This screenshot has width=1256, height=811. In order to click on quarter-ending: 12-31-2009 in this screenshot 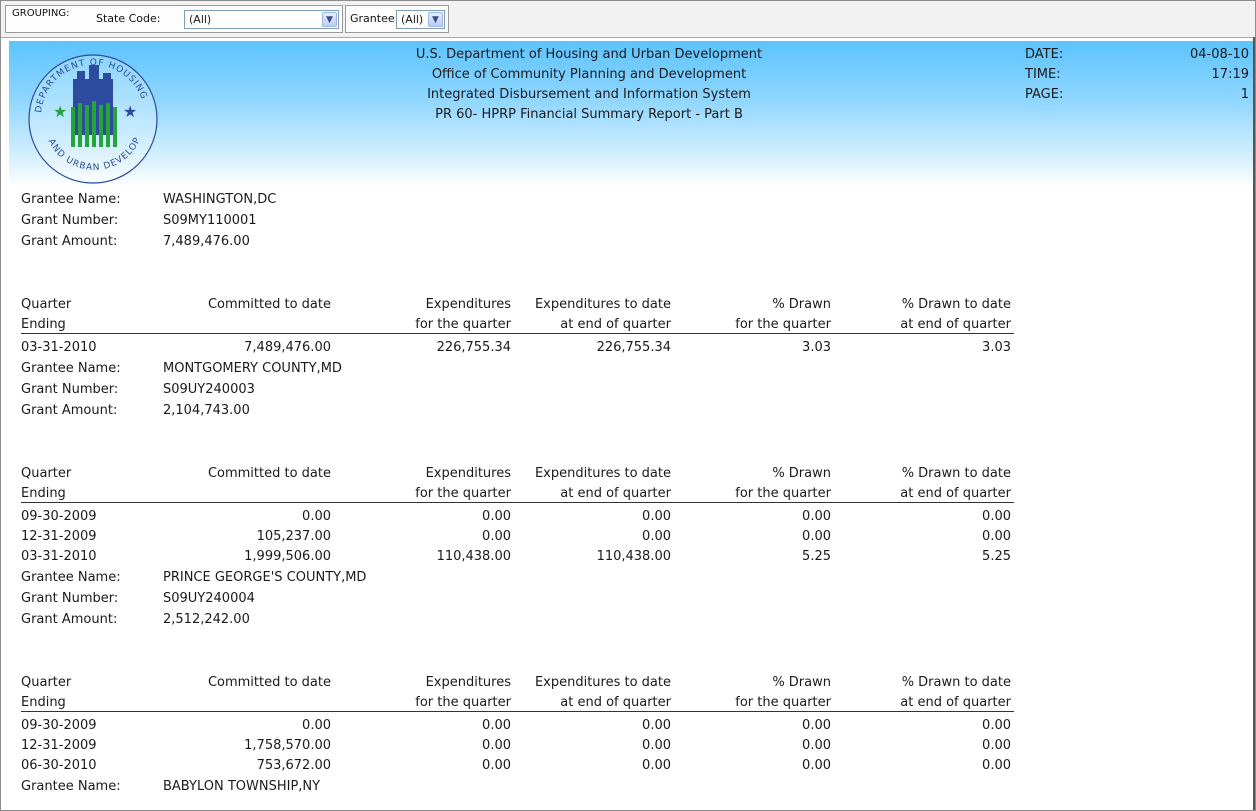, I will do `click(59, 745)`.